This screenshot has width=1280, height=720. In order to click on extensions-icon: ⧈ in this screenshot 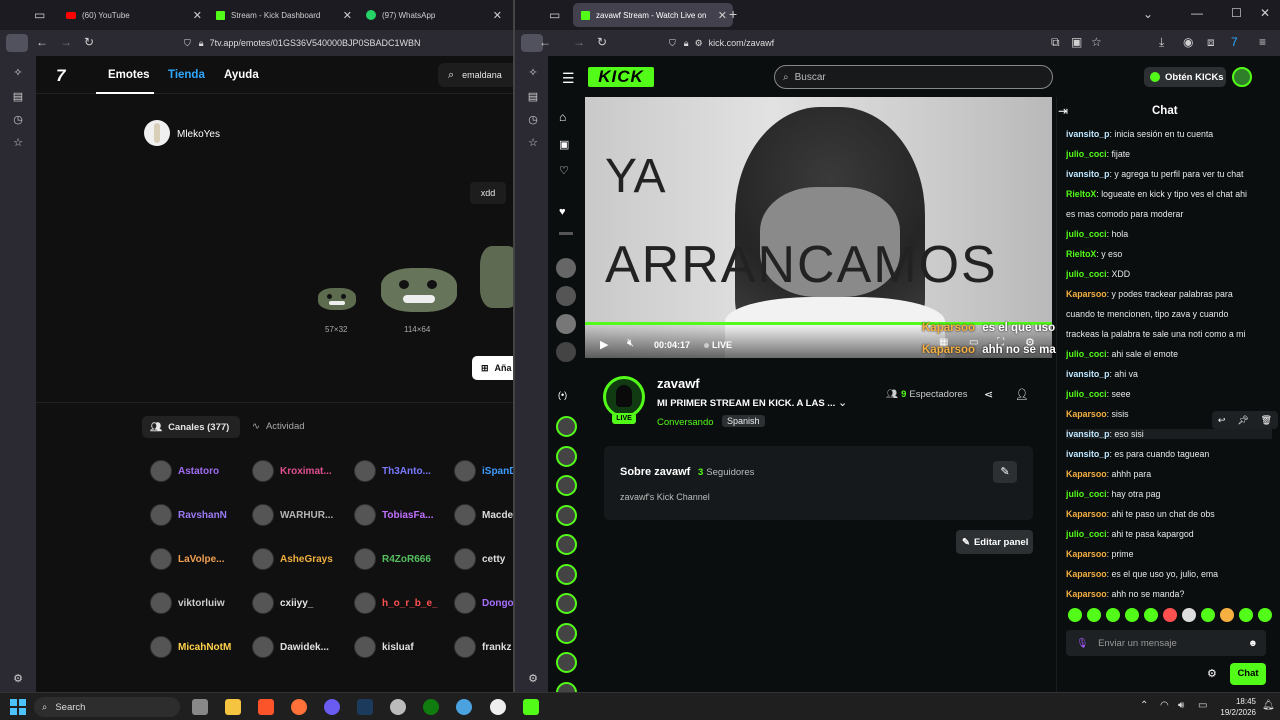, I will do `click(1211, 42)`.